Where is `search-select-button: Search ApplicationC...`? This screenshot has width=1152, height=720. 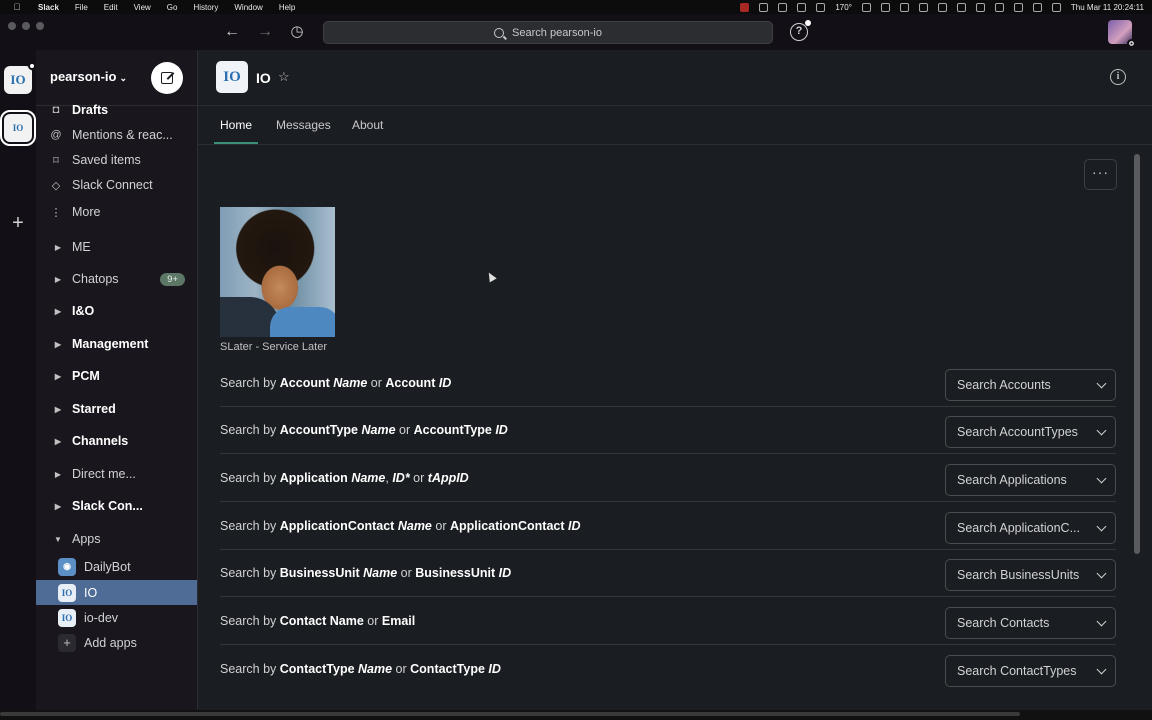
search-select-button: Search ApplicationC... is located at coordinates (1030, 528).